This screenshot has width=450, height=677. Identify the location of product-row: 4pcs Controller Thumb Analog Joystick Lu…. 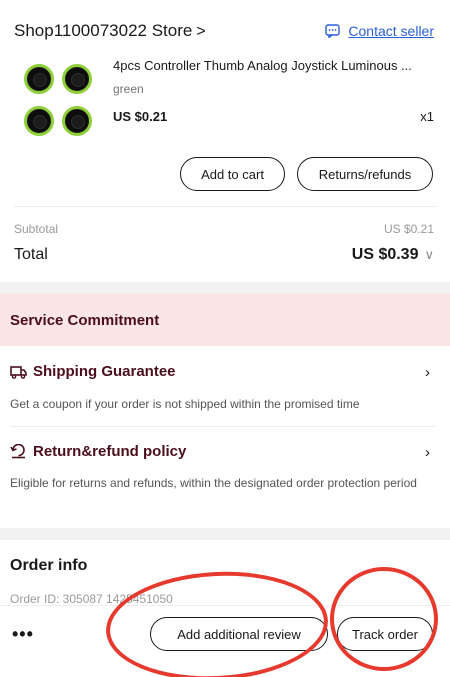
(228, 98).